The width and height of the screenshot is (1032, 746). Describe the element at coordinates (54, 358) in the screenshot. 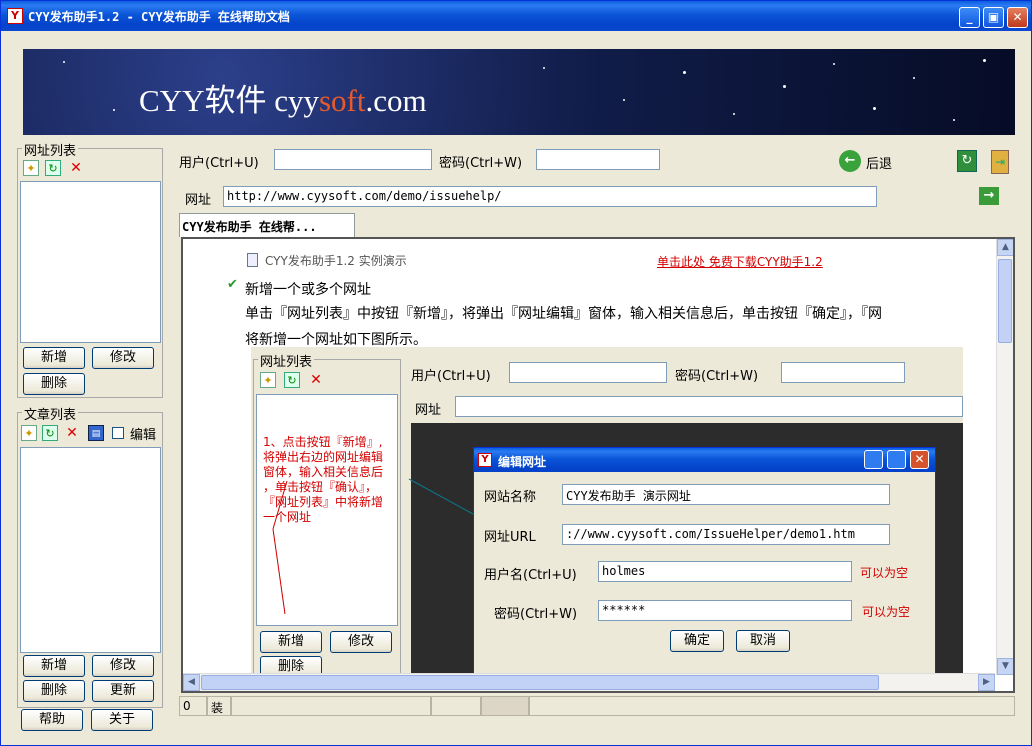

I see `add-url-button: 新增` at that location.